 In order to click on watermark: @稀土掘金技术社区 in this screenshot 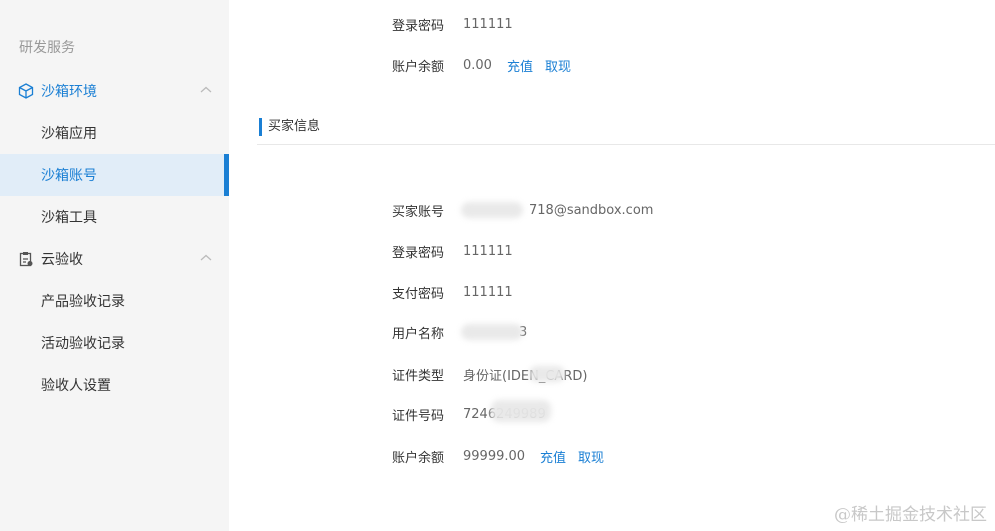, I will do `click(910, 515)`.